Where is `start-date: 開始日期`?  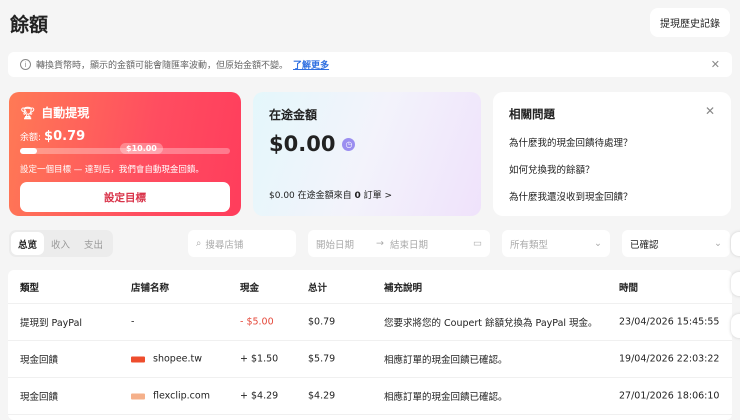 start-date: 開始日期 is located at coordinates (335, 244).